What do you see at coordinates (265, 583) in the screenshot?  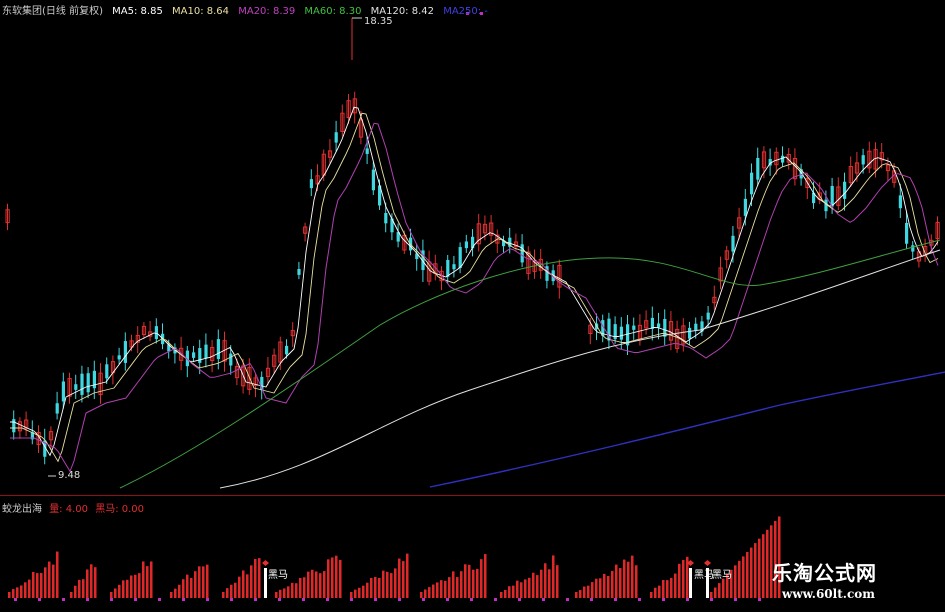 I see `signal-bar` at bounding box center [265, 583].